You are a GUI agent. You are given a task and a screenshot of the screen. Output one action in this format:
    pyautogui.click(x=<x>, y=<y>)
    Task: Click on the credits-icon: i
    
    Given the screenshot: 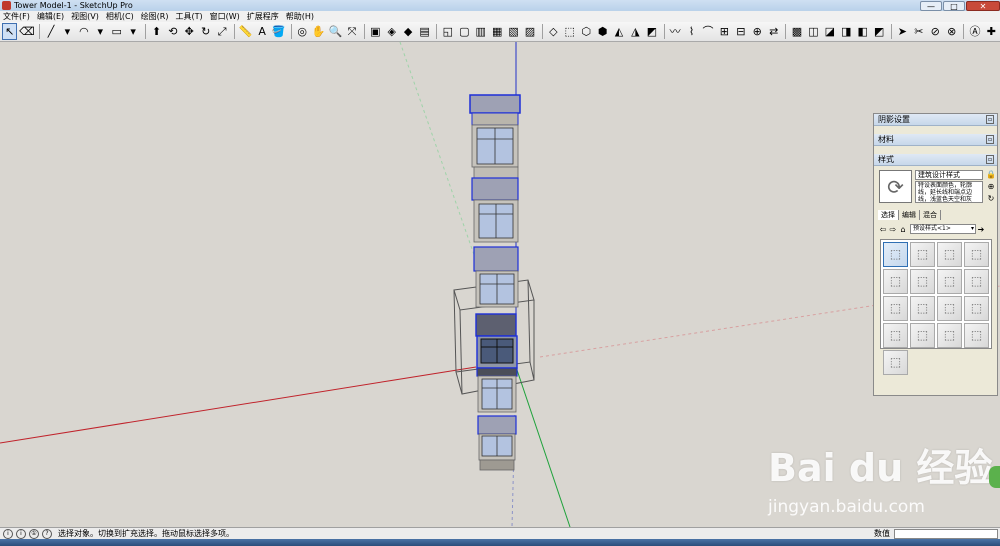 What is the action you would take?
    pyautogui.click(x=21, y=533)
    